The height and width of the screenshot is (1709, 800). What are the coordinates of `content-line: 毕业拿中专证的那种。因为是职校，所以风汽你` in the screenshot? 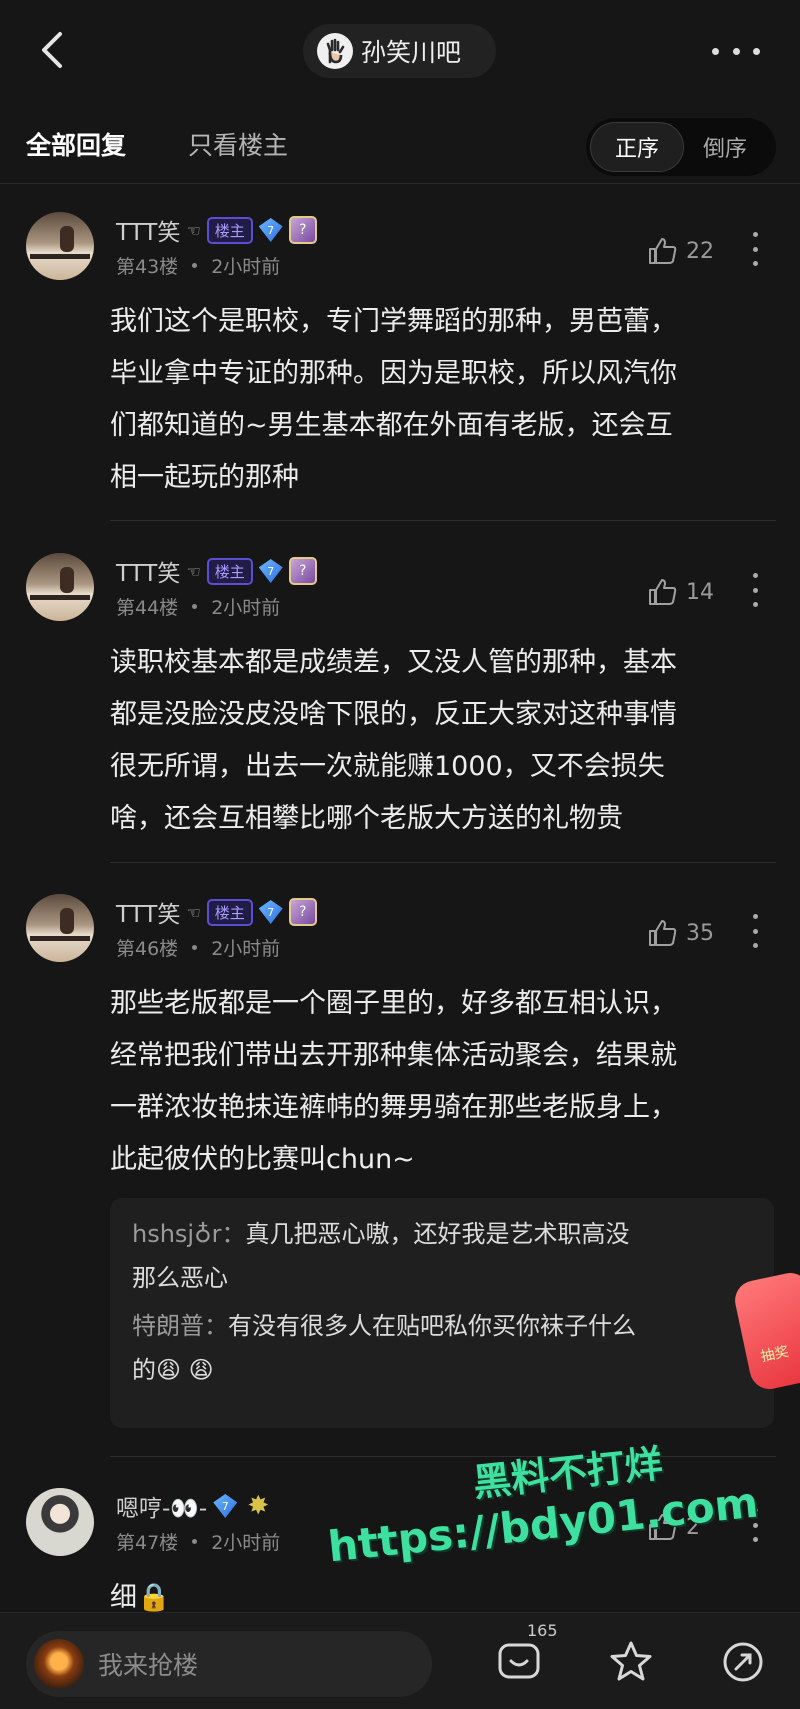 It's located at (393, 373).